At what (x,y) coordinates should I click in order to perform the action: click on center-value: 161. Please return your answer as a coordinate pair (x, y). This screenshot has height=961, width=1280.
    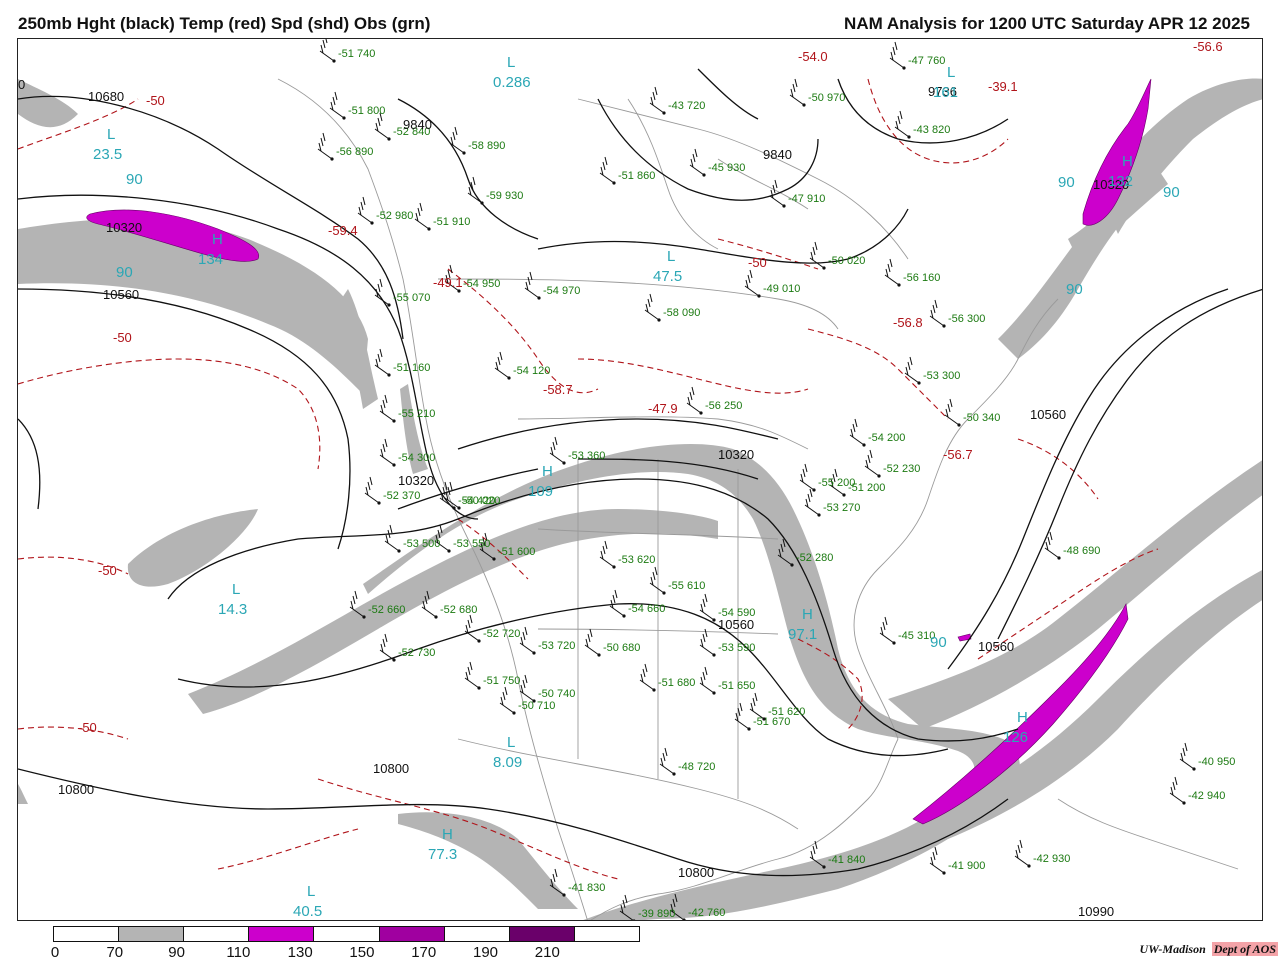
    Looking at the image, I should click on (945, 92).